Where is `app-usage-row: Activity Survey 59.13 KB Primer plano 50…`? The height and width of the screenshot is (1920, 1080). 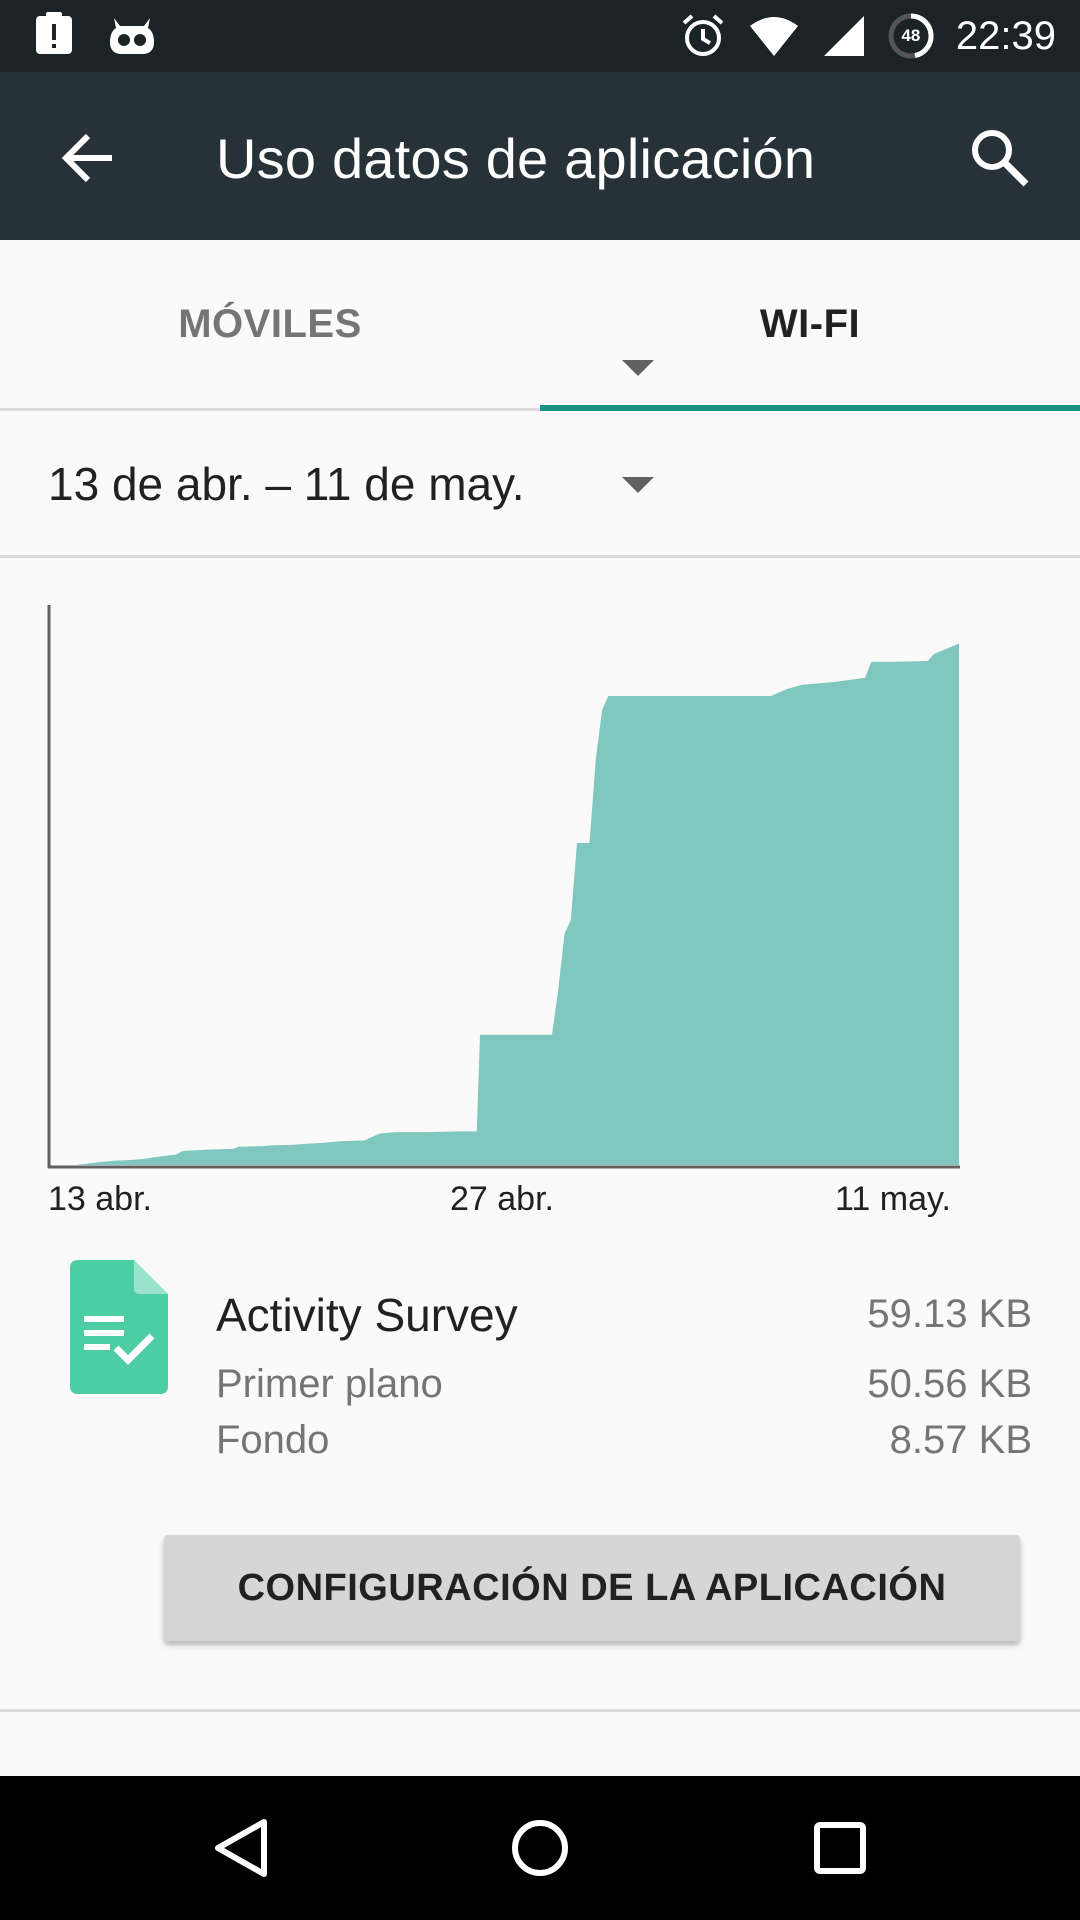
app-usage-row: Activity Survey 59.13 KB Primer plano 50… is located at coordinates (540, 1365).